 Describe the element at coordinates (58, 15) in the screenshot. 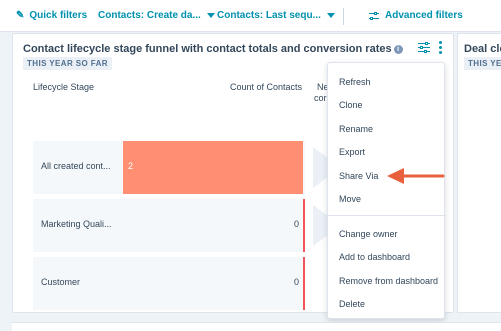

I see `quick-filters-label: Quick filters` at that location.